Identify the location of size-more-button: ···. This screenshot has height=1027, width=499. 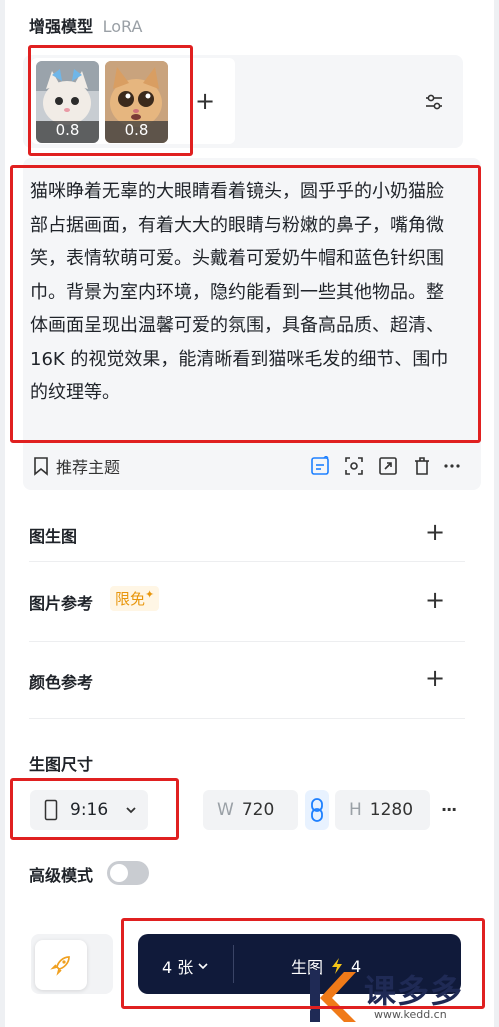
(449, 809).